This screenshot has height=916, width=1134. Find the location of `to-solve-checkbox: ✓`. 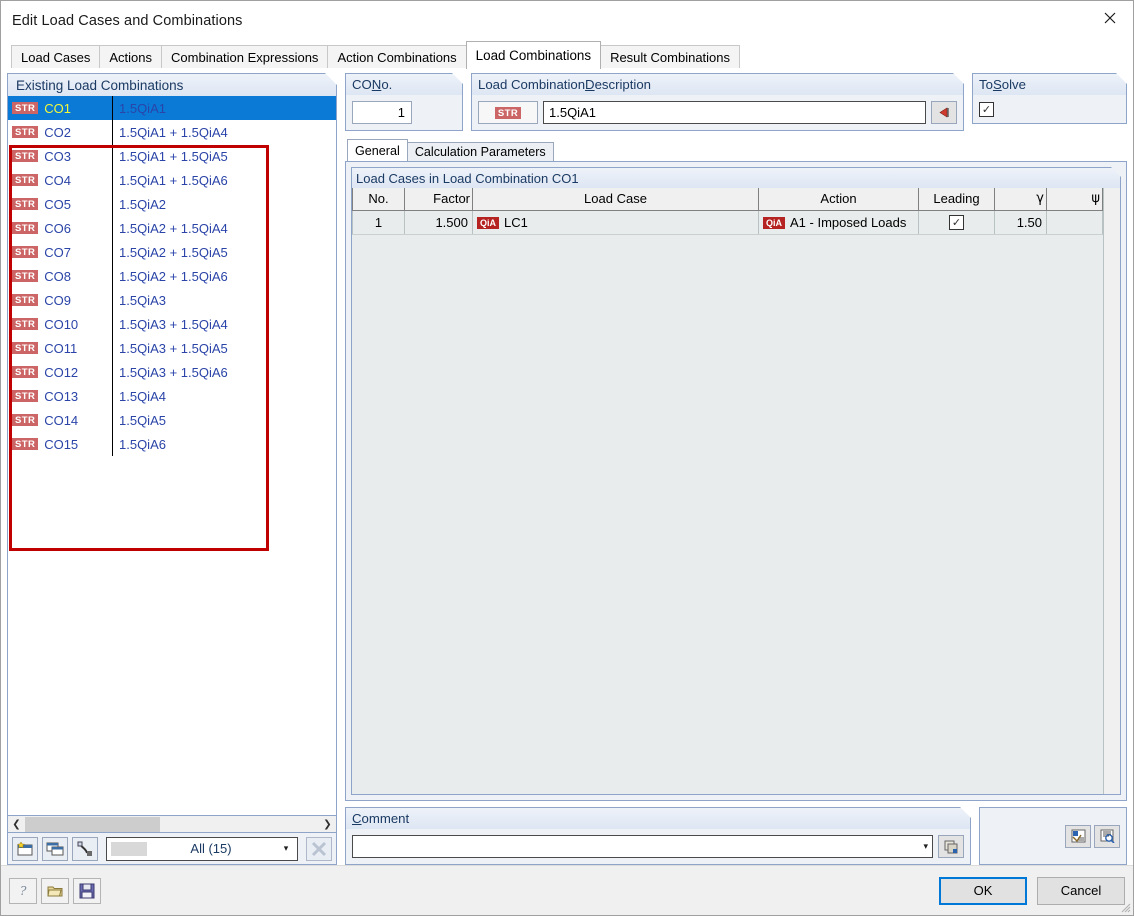

to-solve-checkbox: ✓ is located at coordinates (986, 109).